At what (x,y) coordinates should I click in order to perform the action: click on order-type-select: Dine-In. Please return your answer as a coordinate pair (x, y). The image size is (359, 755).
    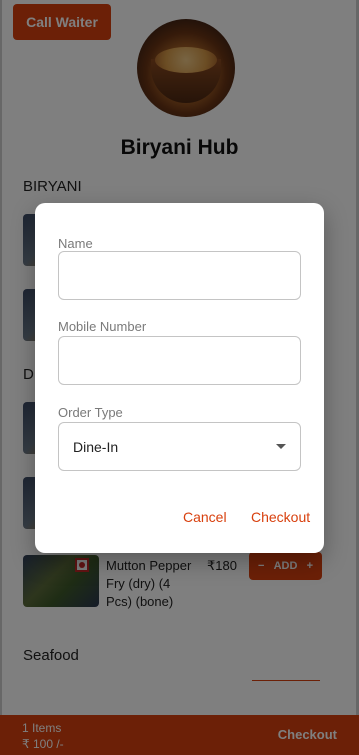
    Looking at the image, I should click on (179, 446).